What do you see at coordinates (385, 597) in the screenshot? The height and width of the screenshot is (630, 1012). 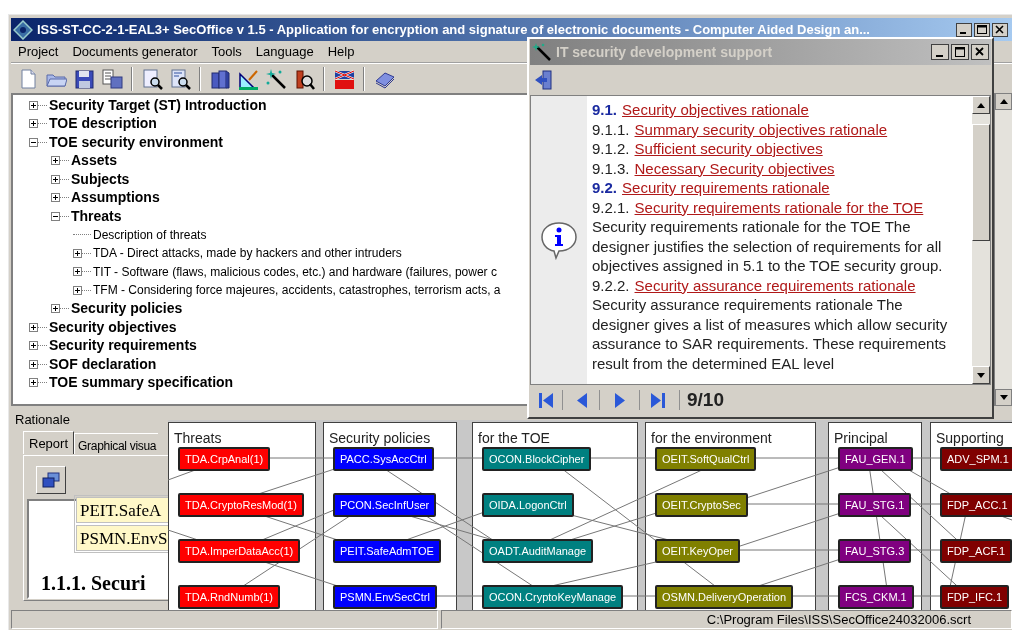 I see `graph-node: PSMN.EnvSecCtrl` at bounding box center [385, 597].